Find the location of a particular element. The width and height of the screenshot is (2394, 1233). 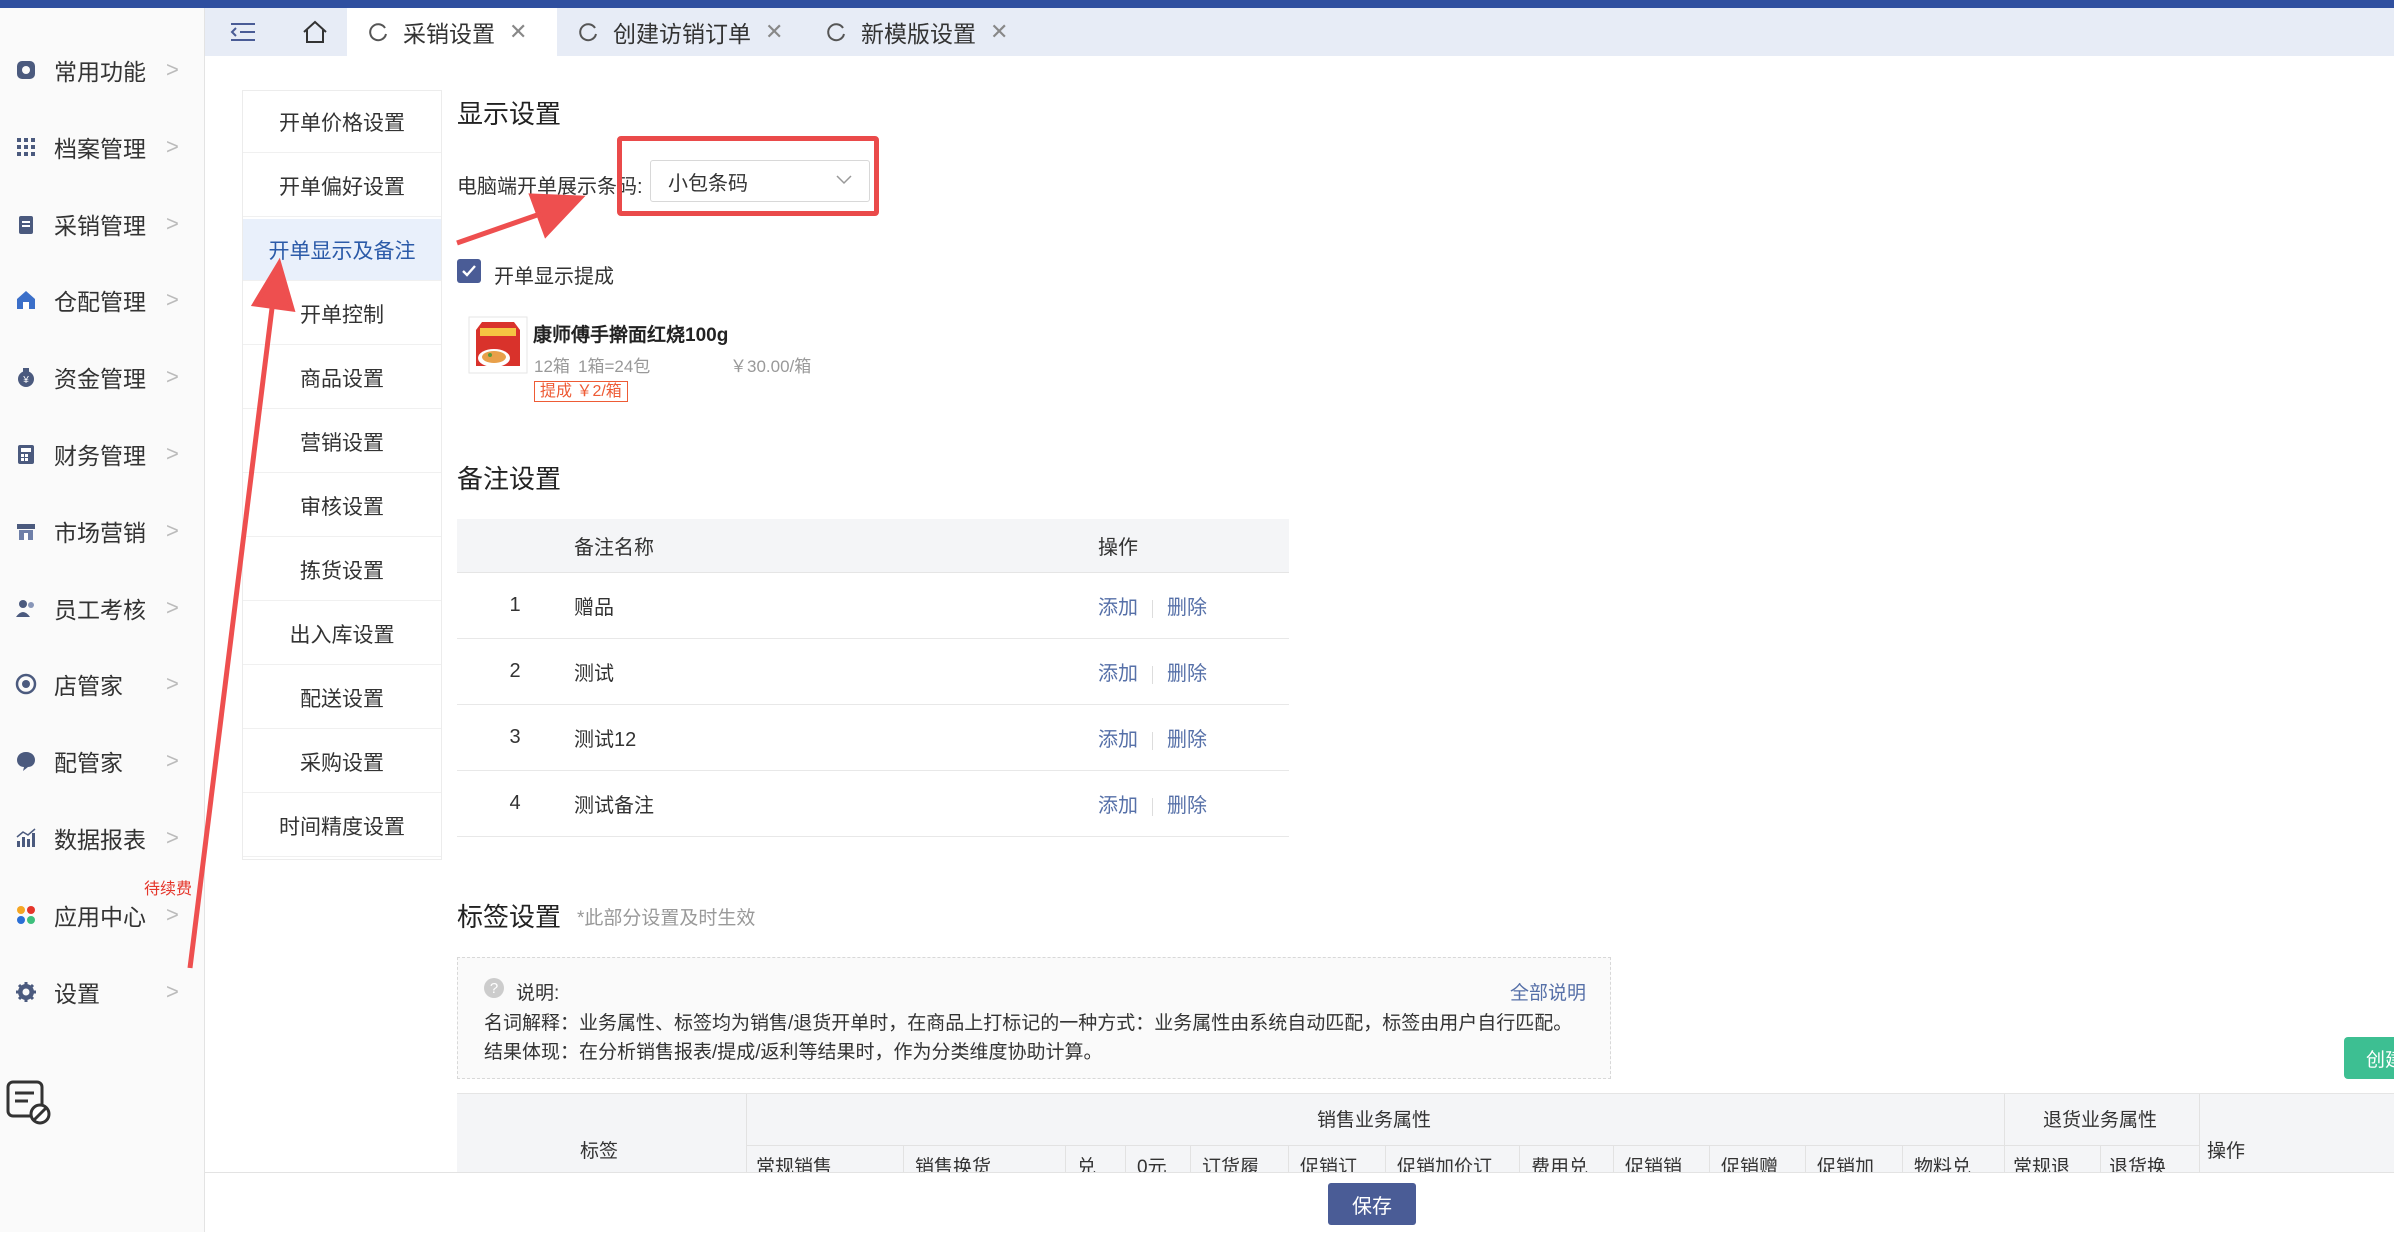

tab-new-template-settings: 新模版设置 ✕ is located at coordinates (916, 32).